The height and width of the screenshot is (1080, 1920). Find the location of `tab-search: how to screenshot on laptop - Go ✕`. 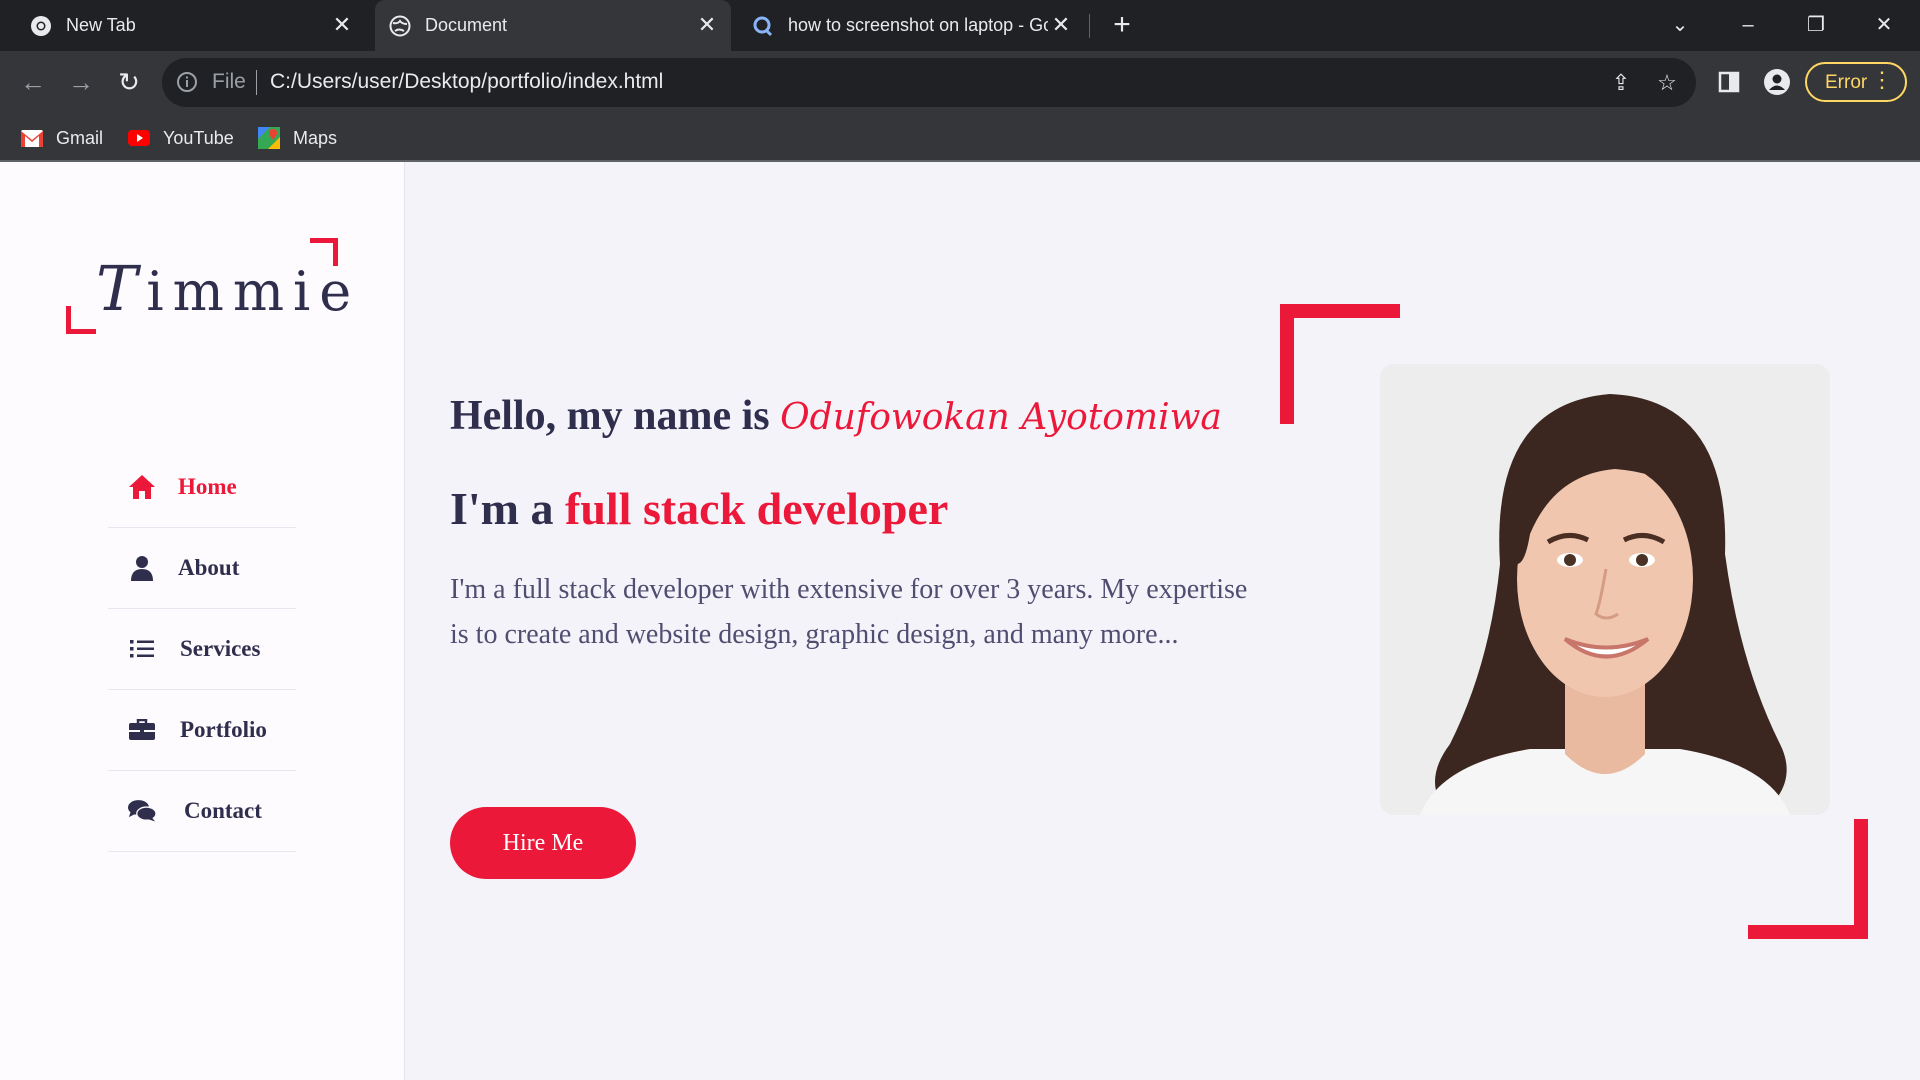

tab-search: how to screenshot on laptop - Go ✕ is located at coordinates (912, 25).